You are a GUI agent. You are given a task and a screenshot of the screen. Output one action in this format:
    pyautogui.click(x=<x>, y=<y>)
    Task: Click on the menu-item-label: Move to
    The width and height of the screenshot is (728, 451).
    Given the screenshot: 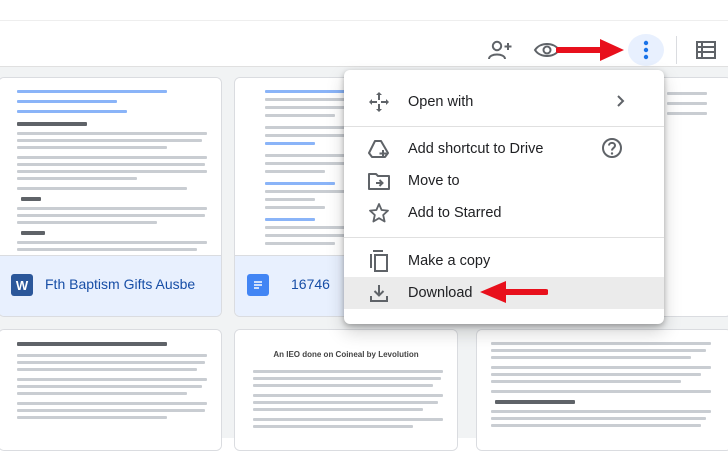 What is the action you would take?
    pyautogui.click(x=434, y=181)
    